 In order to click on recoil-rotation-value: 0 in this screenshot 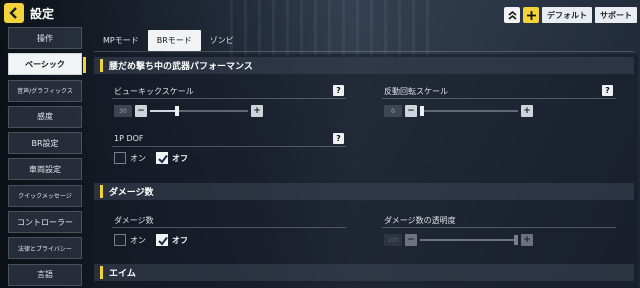, I will do `click(393, 111)`.